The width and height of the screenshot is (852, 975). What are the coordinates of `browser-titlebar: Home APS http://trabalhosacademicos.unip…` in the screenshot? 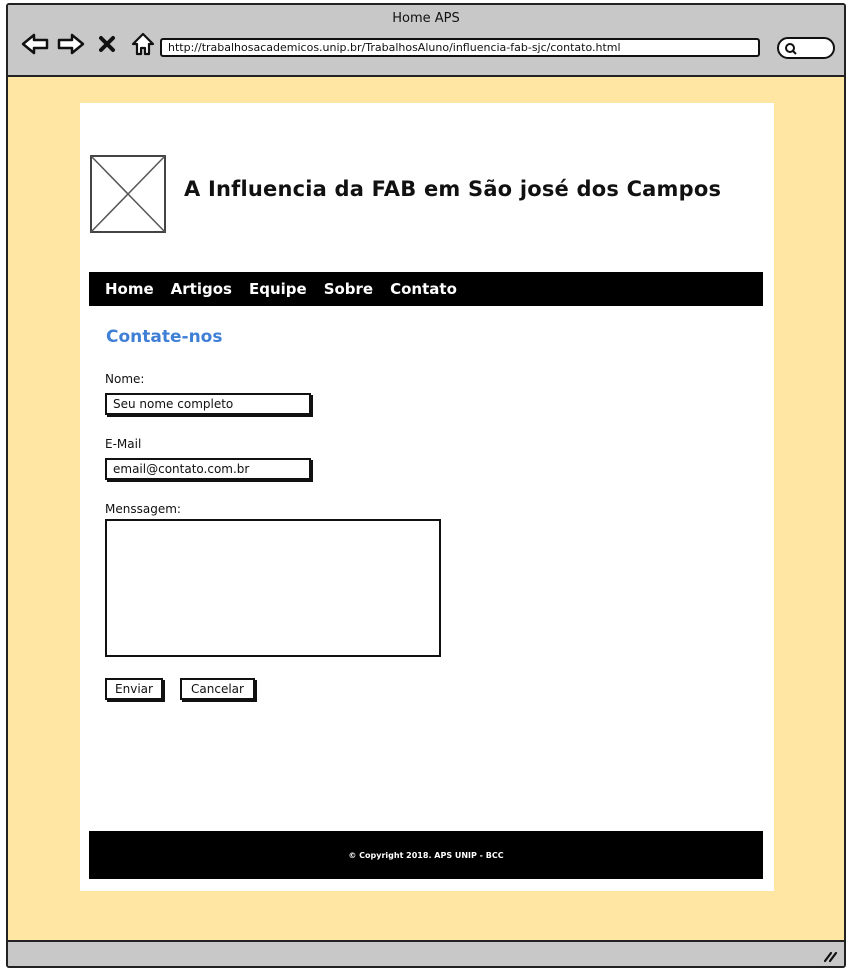 It's located at (426, 41).